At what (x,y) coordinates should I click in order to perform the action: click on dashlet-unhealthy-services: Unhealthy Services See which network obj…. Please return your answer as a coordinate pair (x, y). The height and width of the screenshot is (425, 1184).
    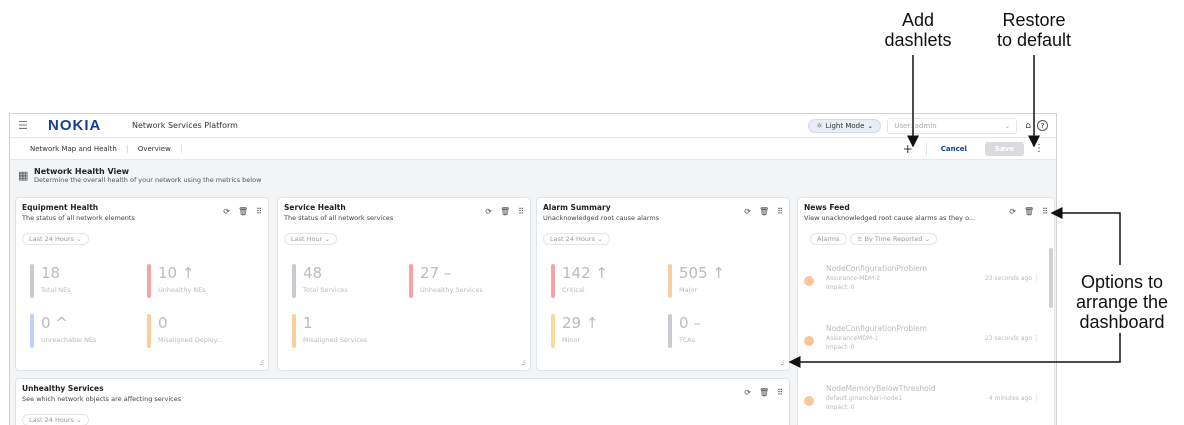
    Looking at the image, I should click on (402, 401).